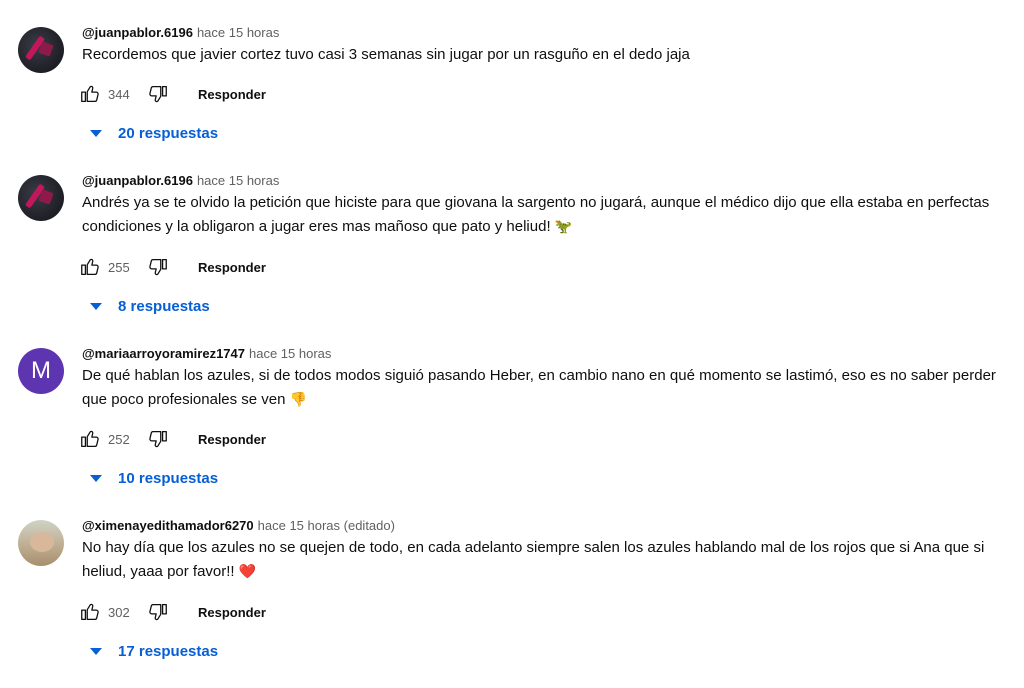 The image size is (1024, 688). Describe the element at coordinates (164, 306) in the screenshot. I see `replies-count: 8 respuestas` at that location.